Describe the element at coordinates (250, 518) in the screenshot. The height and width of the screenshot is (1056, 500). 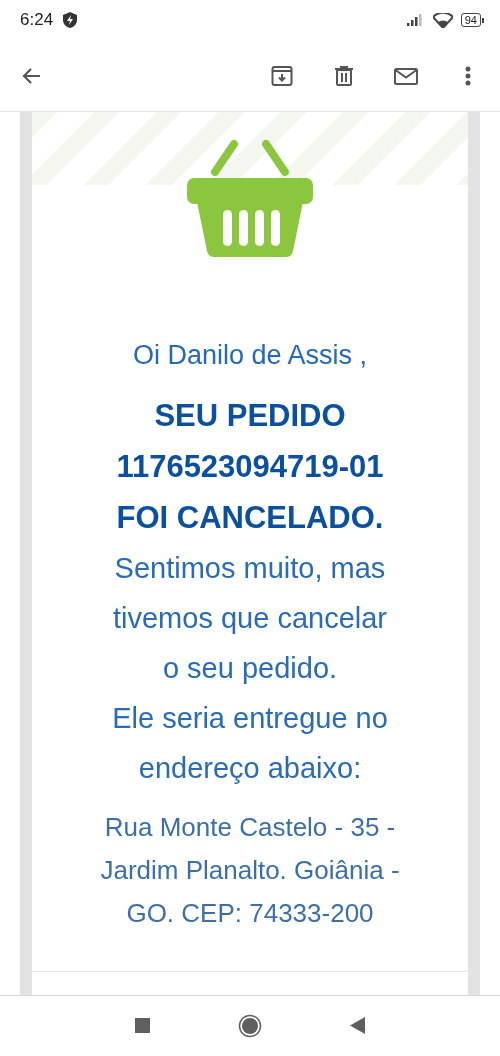
I see `headline-line: FOI CANCELADO.` at that location.